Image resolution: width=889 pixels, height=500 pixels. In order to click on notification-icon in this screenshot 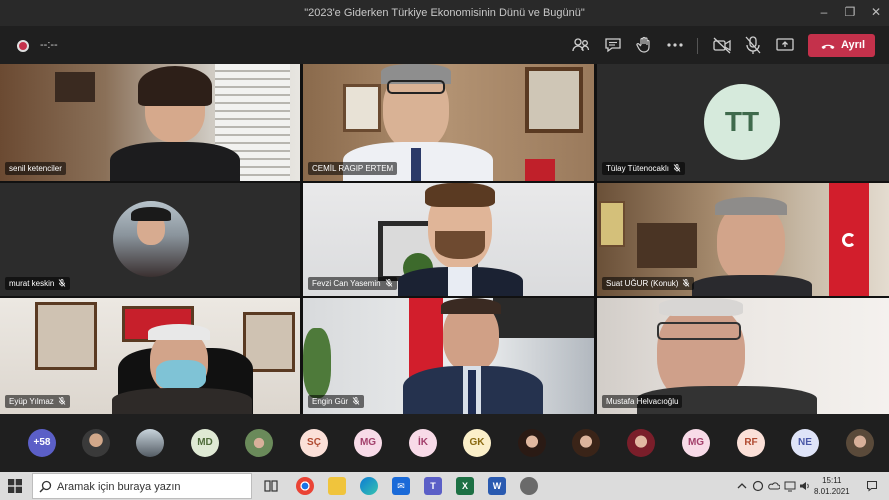, I will do `click(872, 486)`.